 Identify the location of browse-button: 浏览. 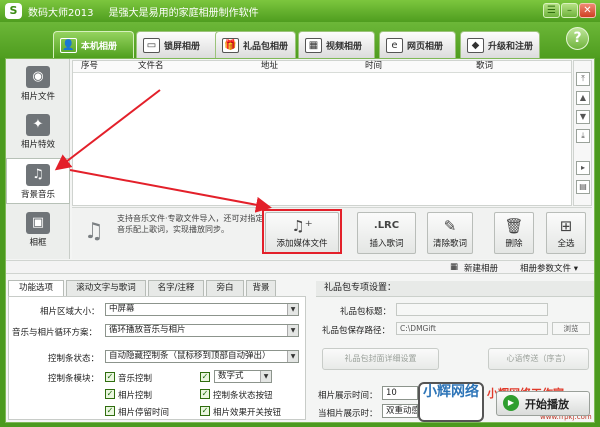
(571, 328).